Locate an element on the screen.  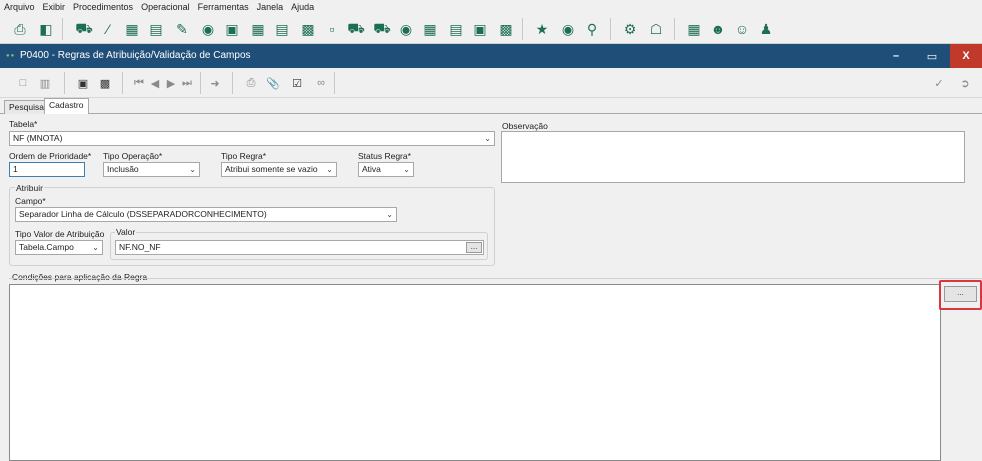
truck-icon: ⛟ is located at coordinates (84, 29).